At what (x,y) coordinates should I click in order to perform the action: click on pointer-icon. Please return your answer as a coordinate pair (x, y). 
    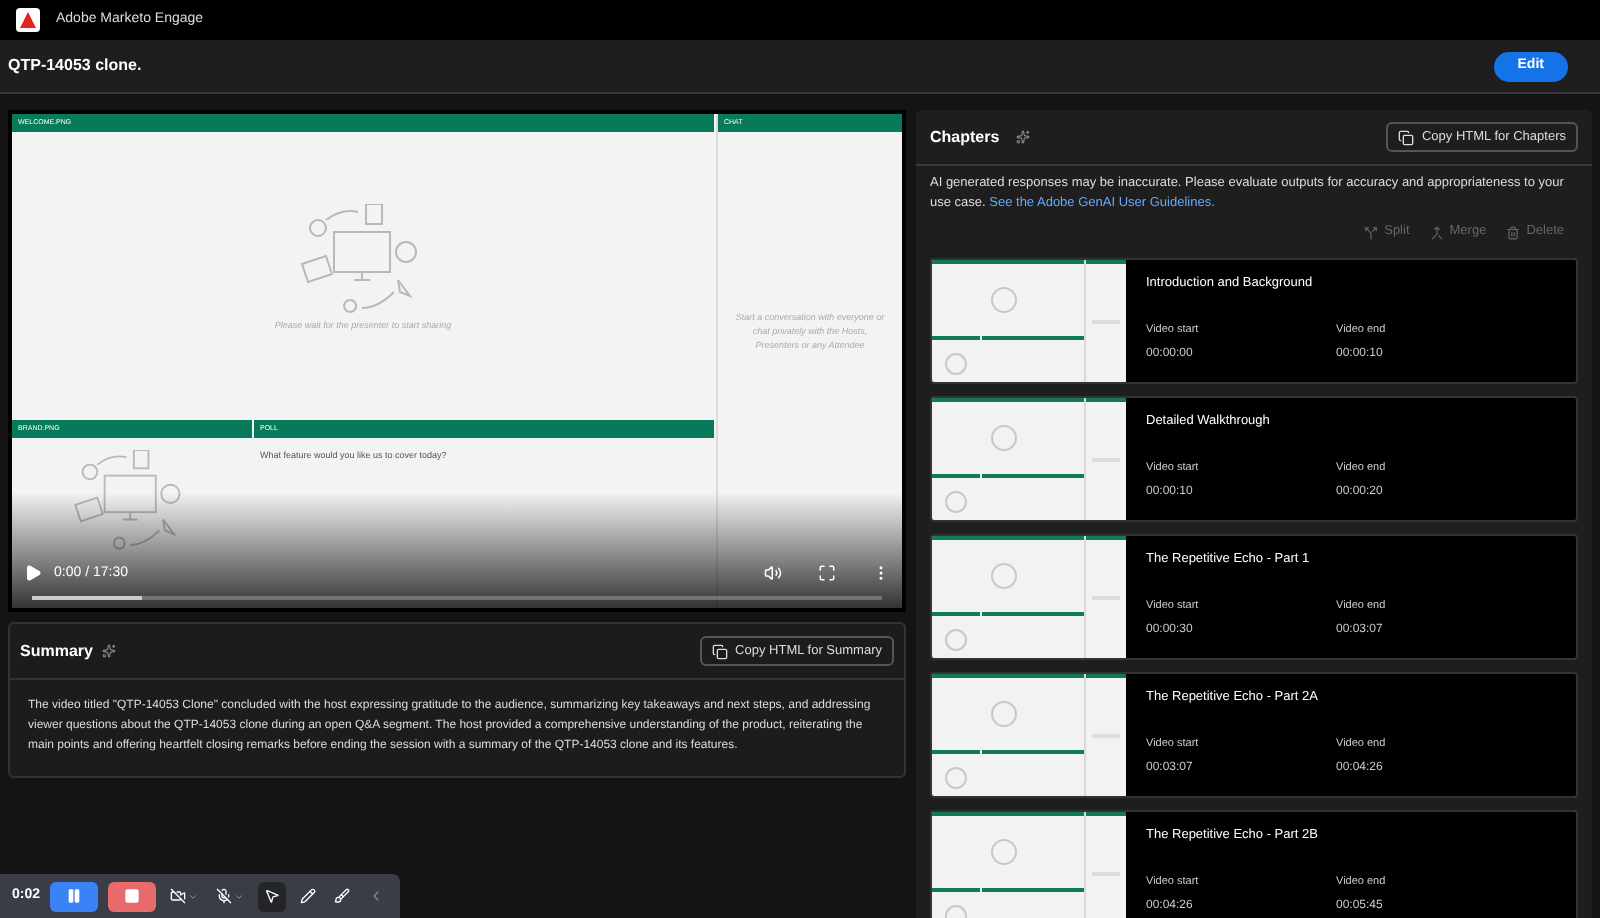
    Looking at the image, I should click on (272, 896).